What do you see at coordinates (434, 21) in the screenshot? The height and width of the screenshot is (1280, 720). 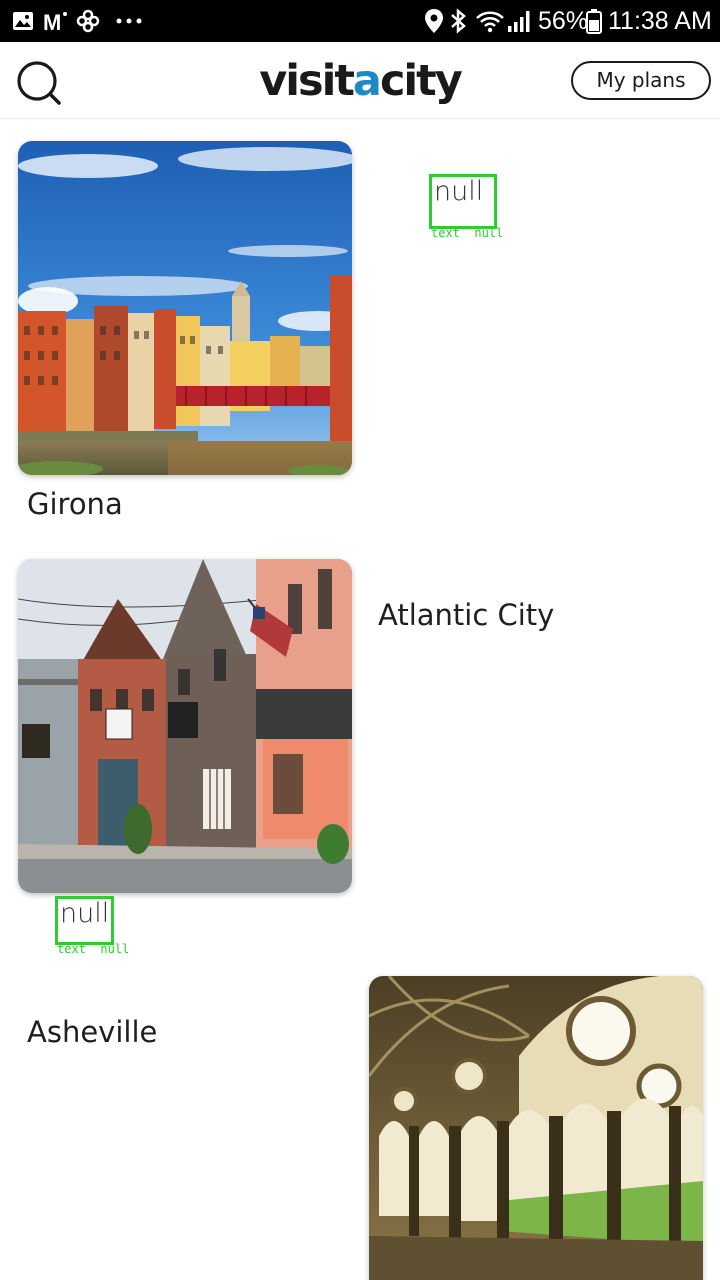 I see `location-icon` at bounding box center [434, 21].